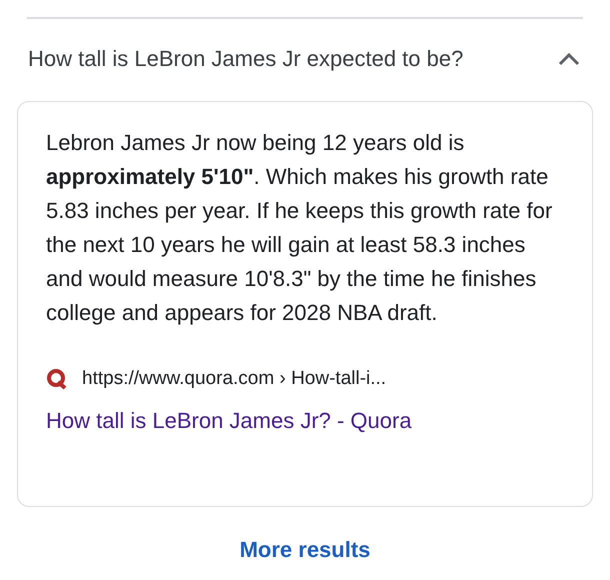 The width and height of the screenshot is (610, 580). What do you see at coordinates (57, 379) in the screenshot?
I see `quora-logo-icon` at bounding box center [57, 379].